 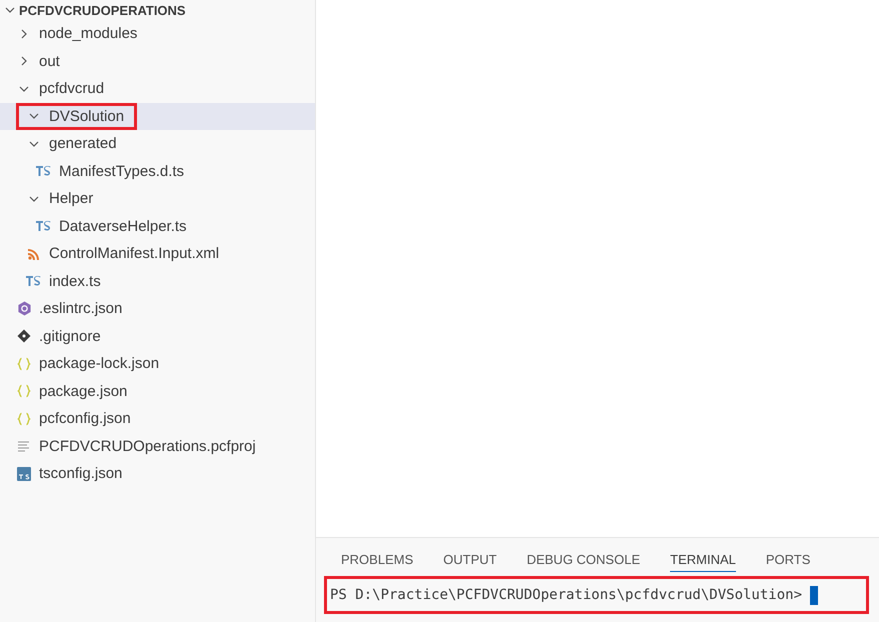 What do you see at coordinates (157, 281) in the screenshot?
I see `file-row: index.ts` at bounding box center [157, 281].